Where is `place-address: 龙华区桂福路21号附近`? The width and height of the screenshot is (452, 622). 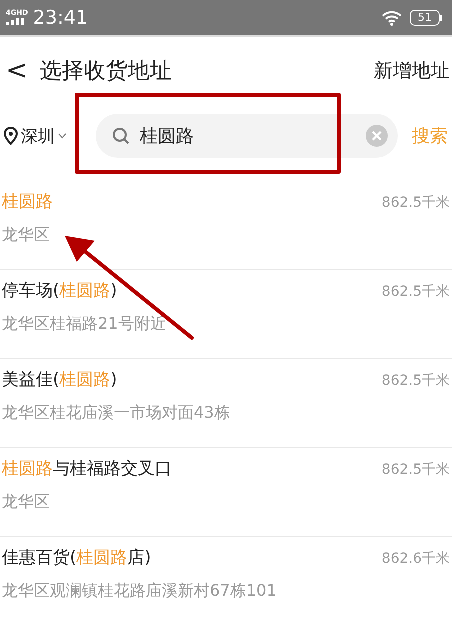 place-address: 龙华区桂福路21号附近 is located at coordinates (84, 324).